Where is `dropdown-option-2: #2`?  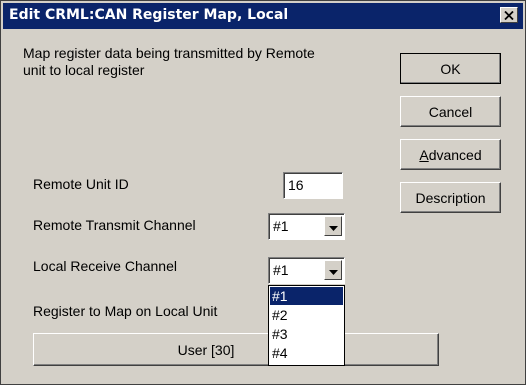
dropdown-option-2: #2 is located at coordinates (306, 315).